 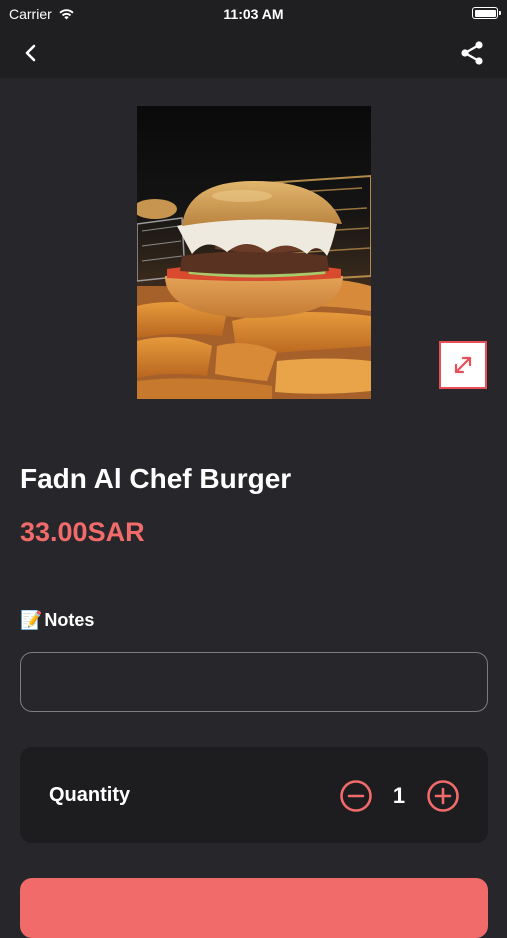 What do you see at coordinates (254, 682) in the screenshot?
I see `notes-input` at bounding box center [254, 682].